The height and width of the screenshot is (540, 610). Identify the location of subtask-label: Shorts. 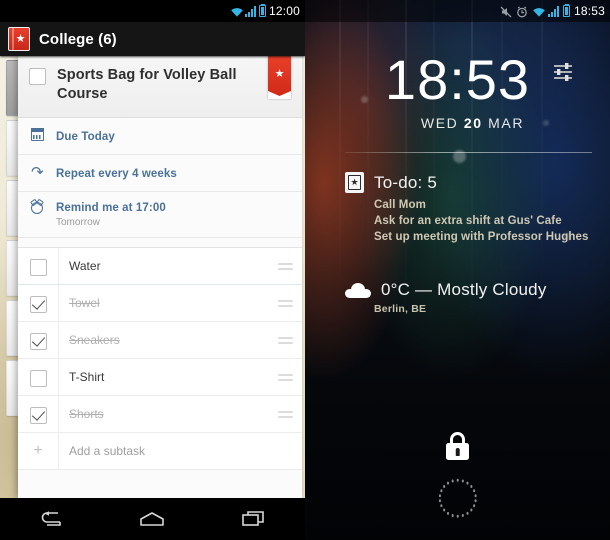
(86, 414).